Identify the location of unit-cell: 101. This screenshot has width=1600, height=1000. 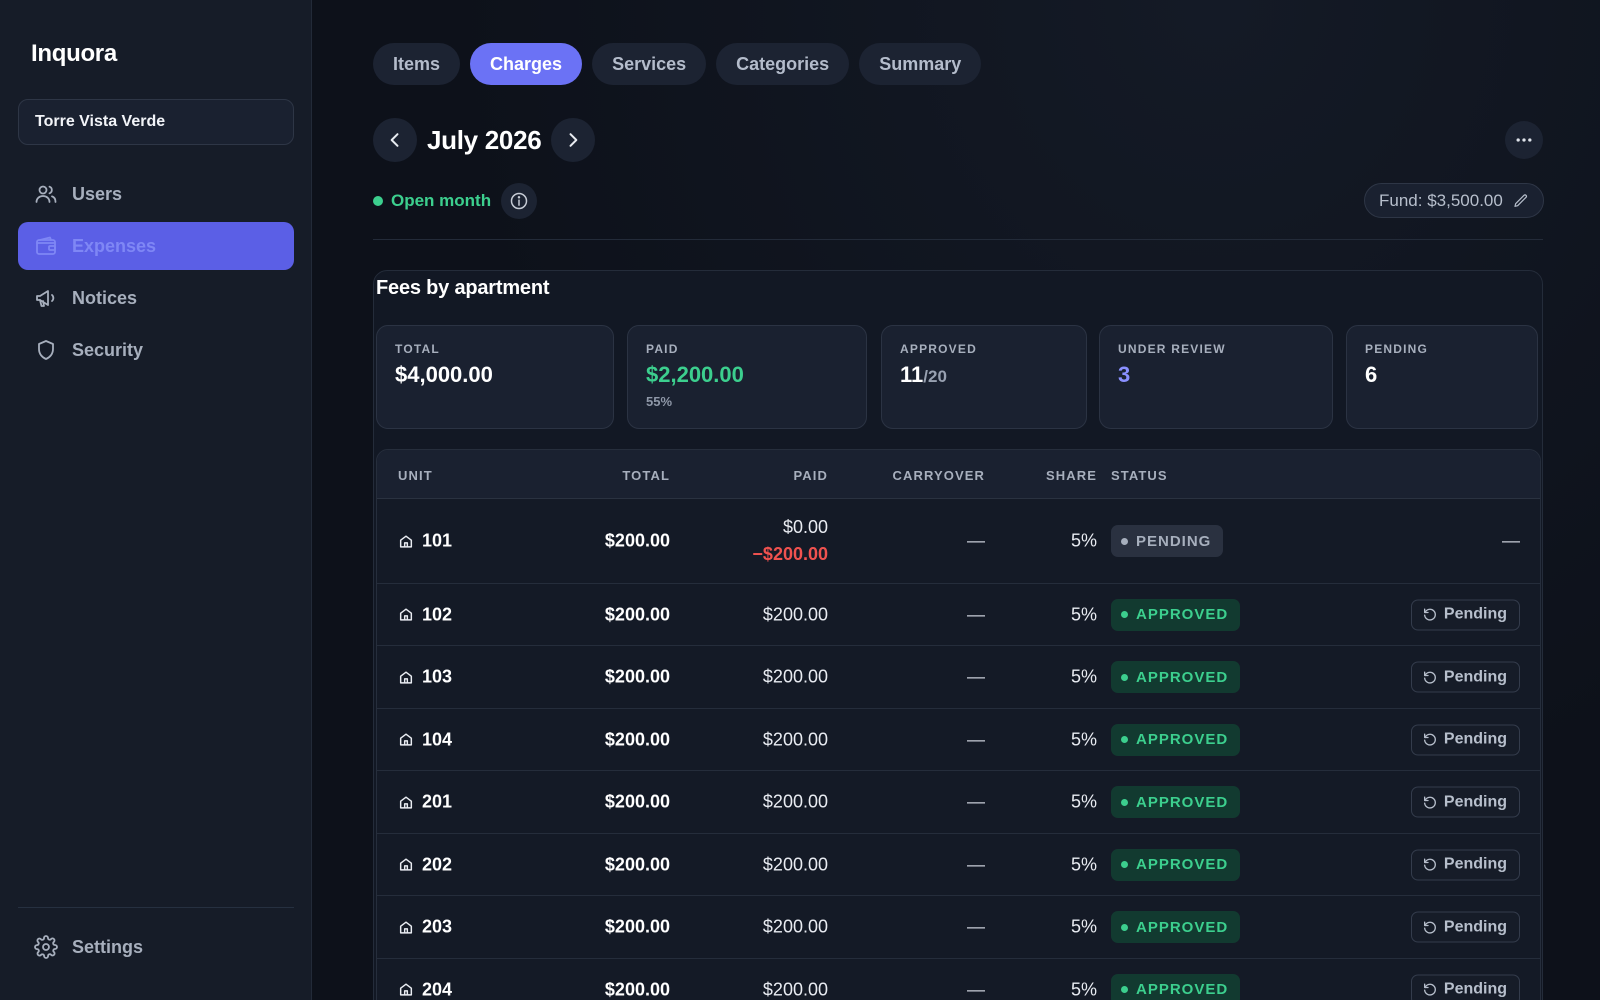
(425, 541).